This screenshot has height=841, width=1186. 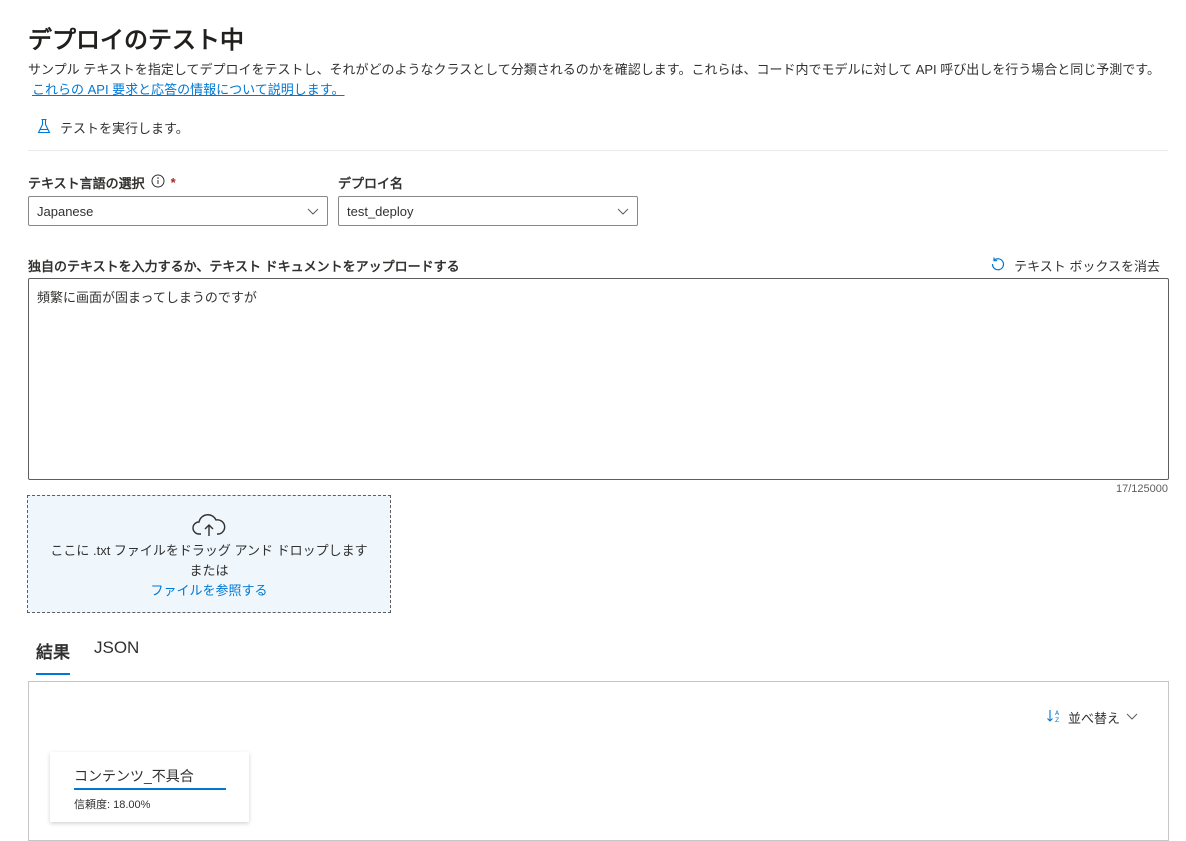 I want to click on deployment-label: デプロイ名, so click(x=370, y=182).